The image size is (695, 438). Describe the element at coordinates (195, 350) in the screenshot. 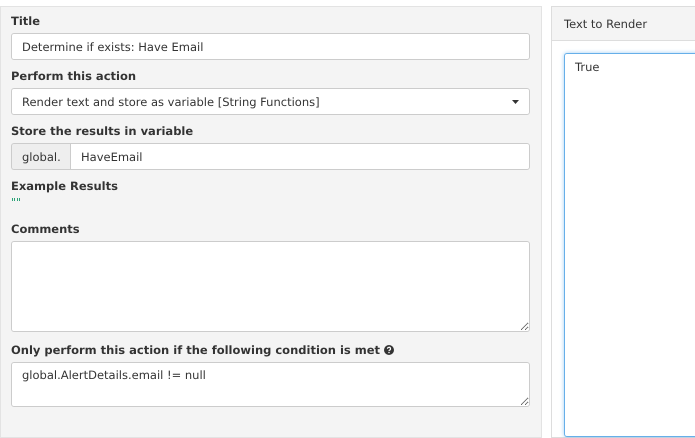

I see `field-label: Only perform this action if the following condition is met` at that location.